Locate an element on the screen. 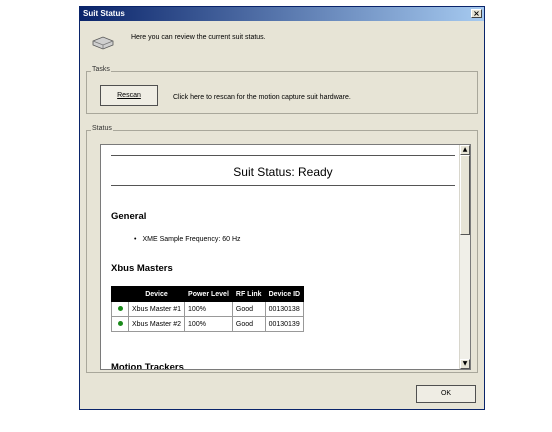 The image size is (552, 432). window-title: Suit Status is located at coordinates (104, 13).